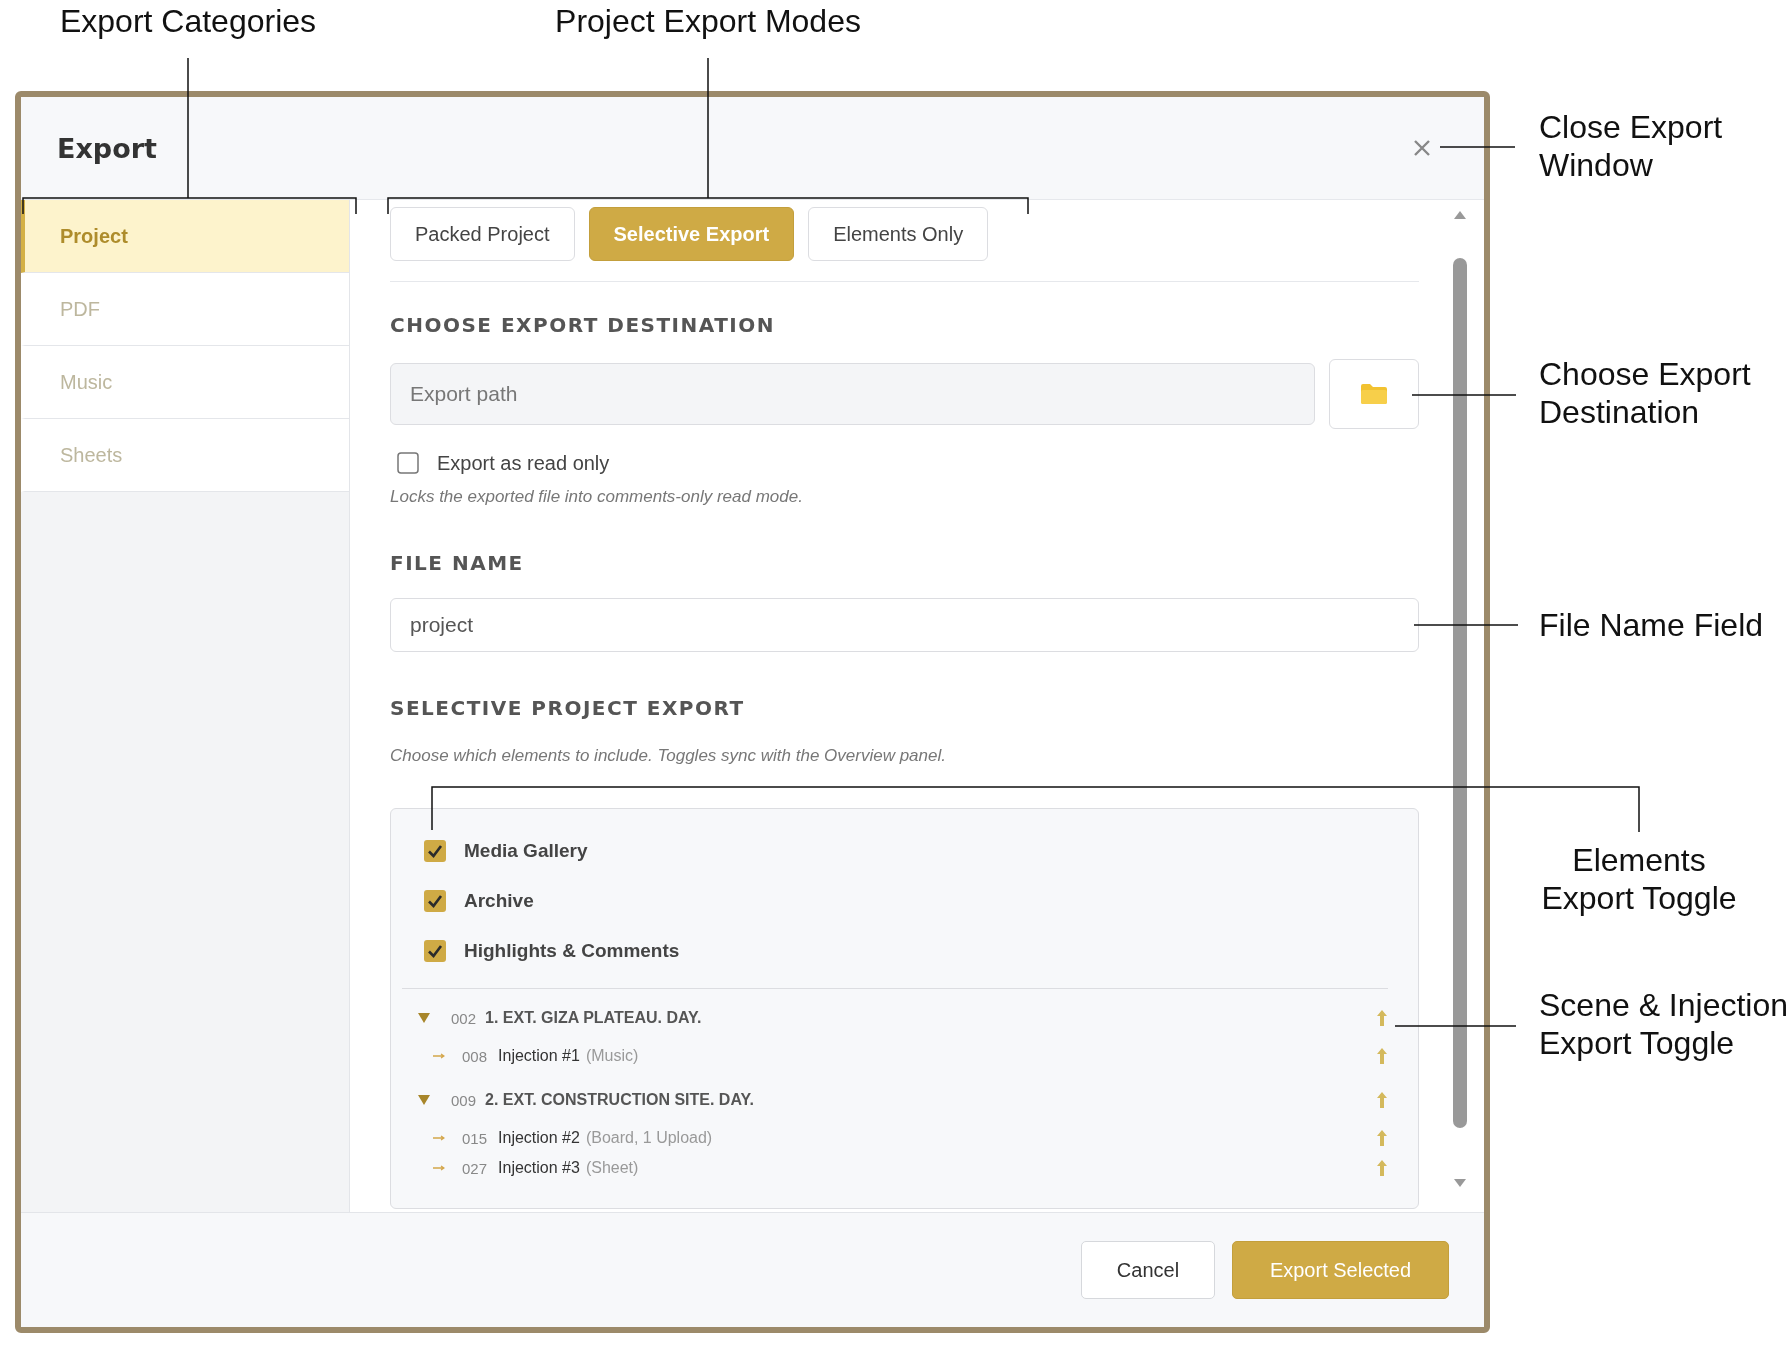 Image resolution: width=1790 pixels, height=1346 pixels. What do you see at coordinates (188, 21) in the screenshot?
I see `annotation-label: Export Categories` at bounding box center [188, 21].